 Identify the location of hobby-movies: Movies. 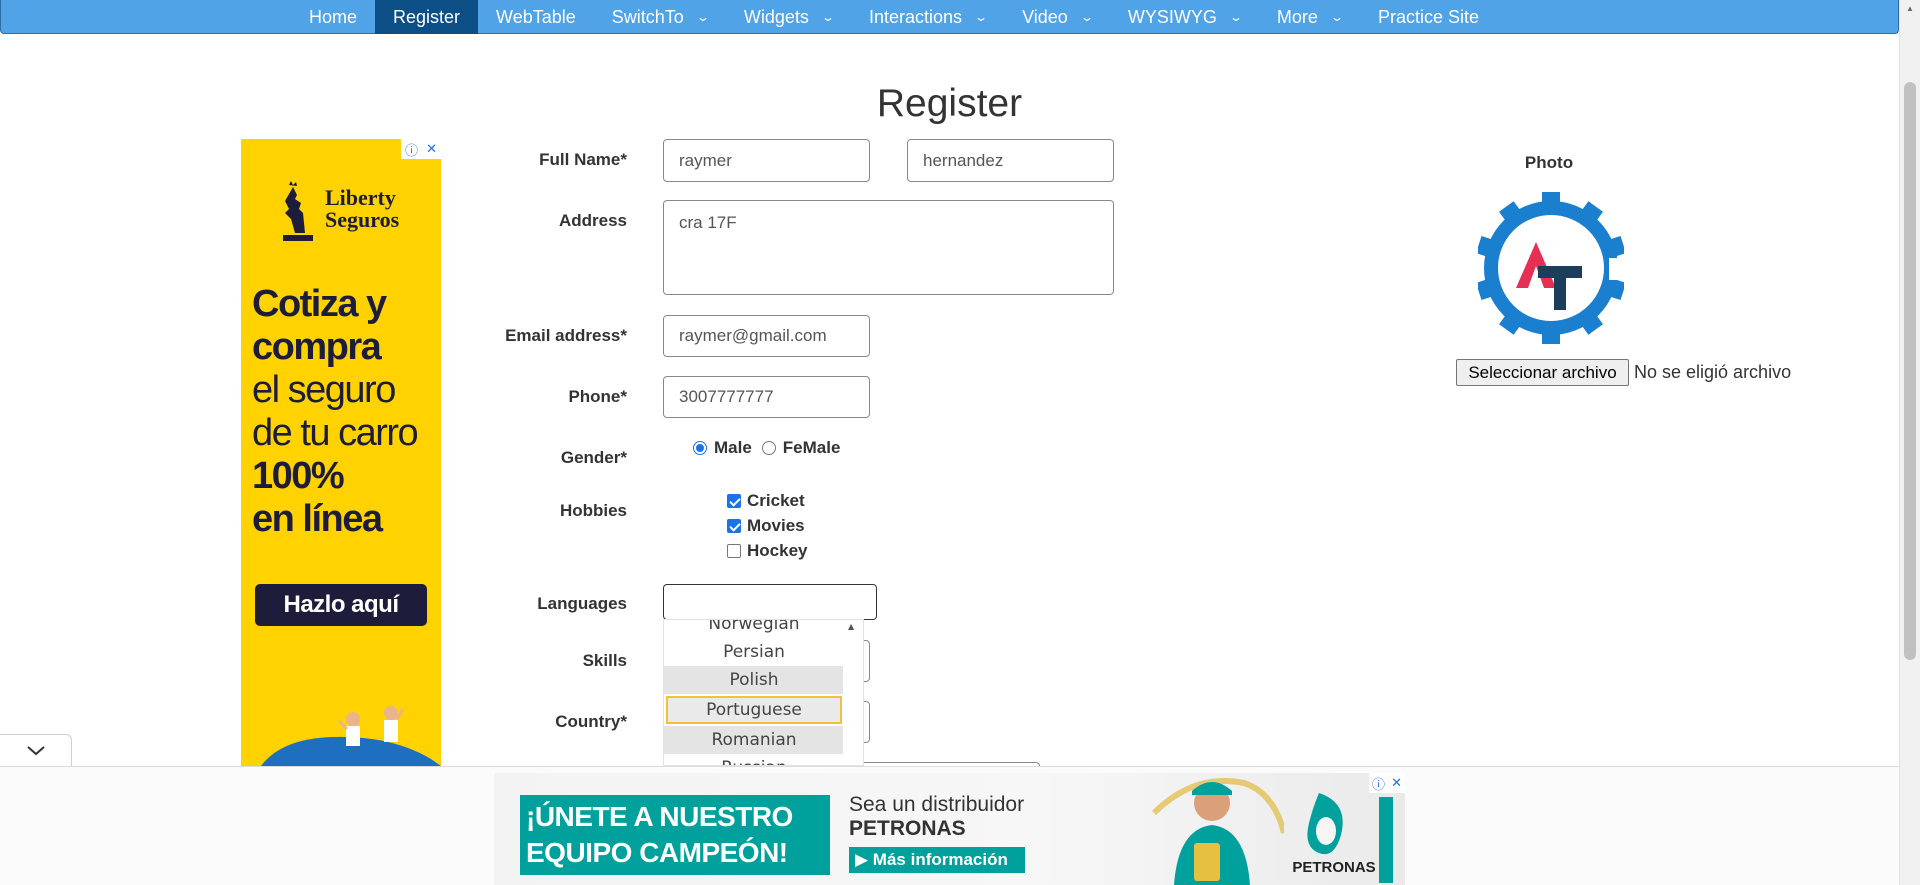
(767, 525).